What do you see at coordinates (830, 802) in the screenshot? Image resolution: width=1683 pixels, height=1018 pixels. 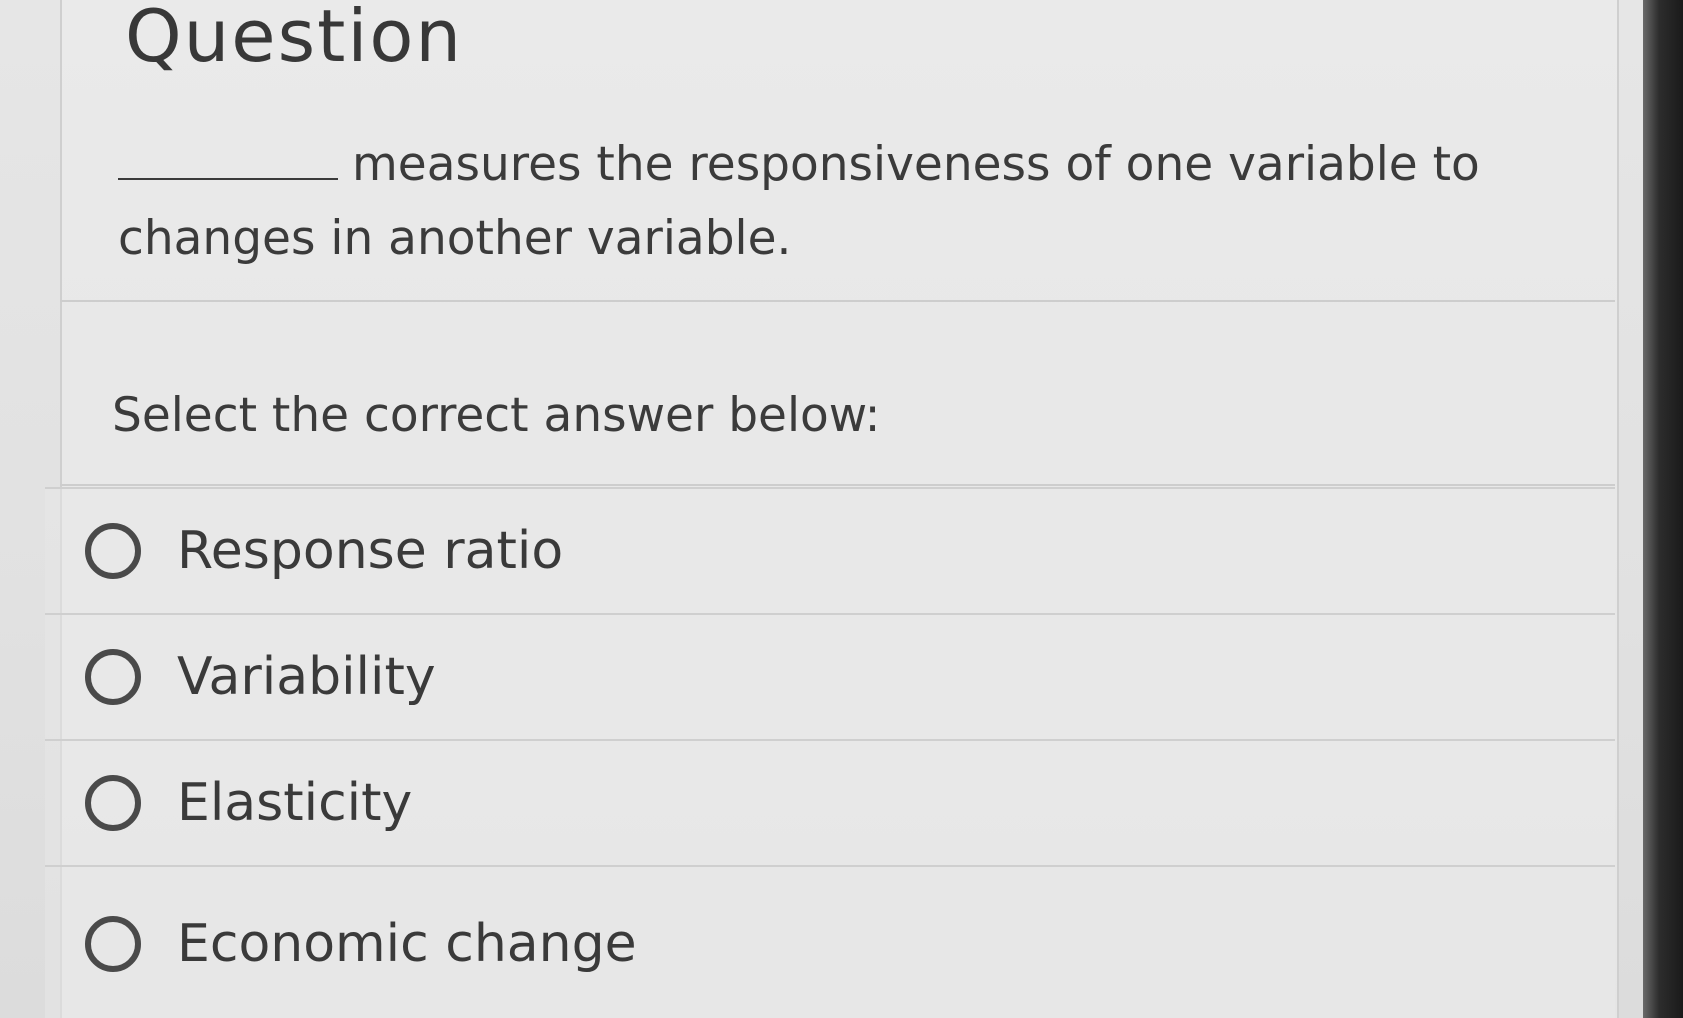 I see `answer-option-elasticity: Elasticity` at bounding box center [830, 802].